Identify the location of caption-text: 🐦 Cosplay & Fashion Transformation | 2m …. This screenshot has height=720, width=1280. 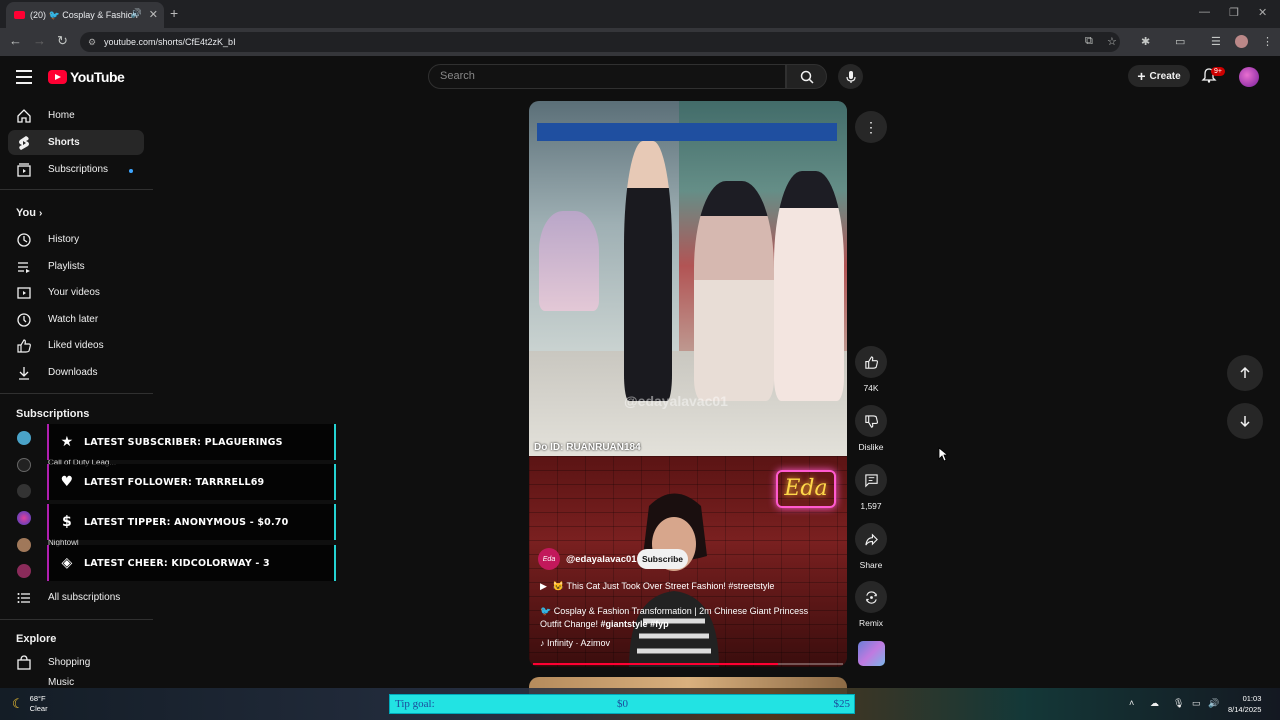
(674, 617).